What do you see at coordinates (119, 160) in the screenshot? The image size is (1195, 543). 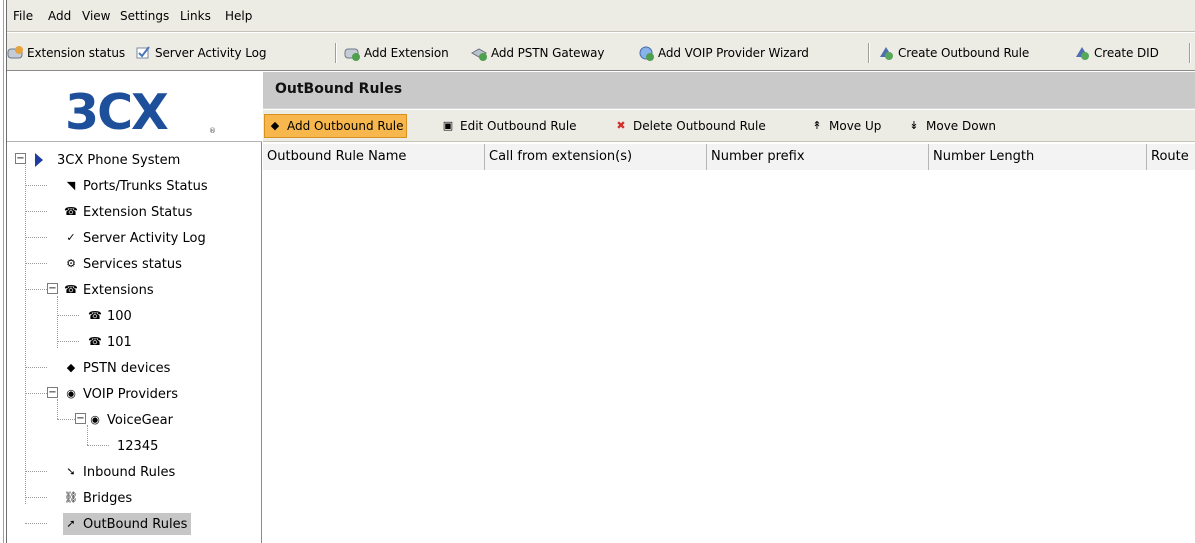 I see `tree-label-root: 3CX Phone System` at bounding box center [119, 160].